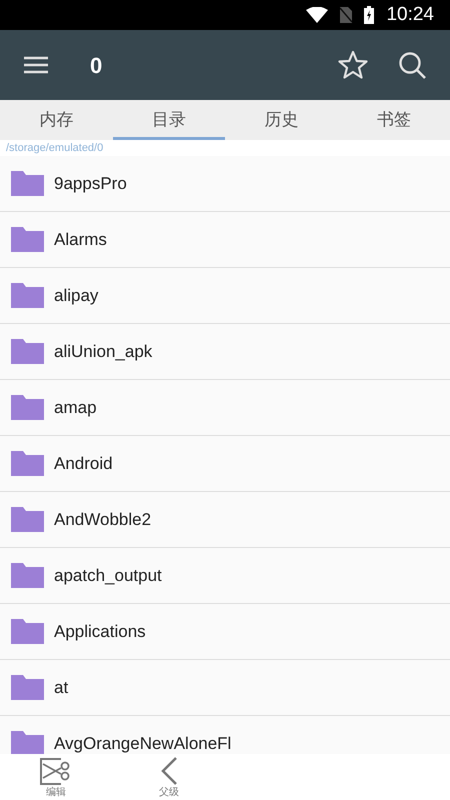 This screenshot has width=450, height=800. I want to click on folder-name: 9appsPro, so click(90, 183).